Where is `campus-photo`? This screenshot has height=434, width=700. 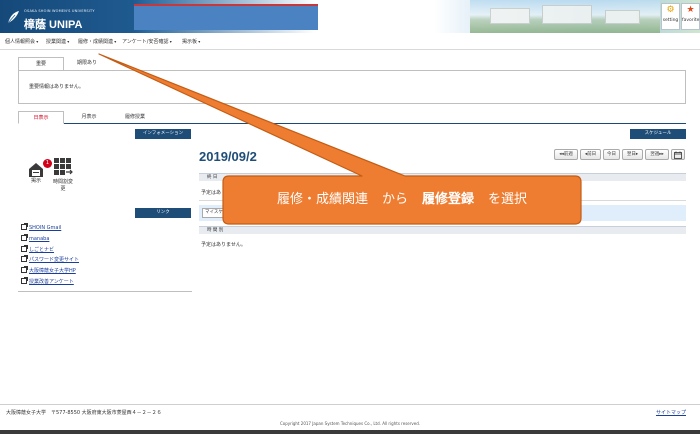
campus-photo is located at coordinates (565, 16).